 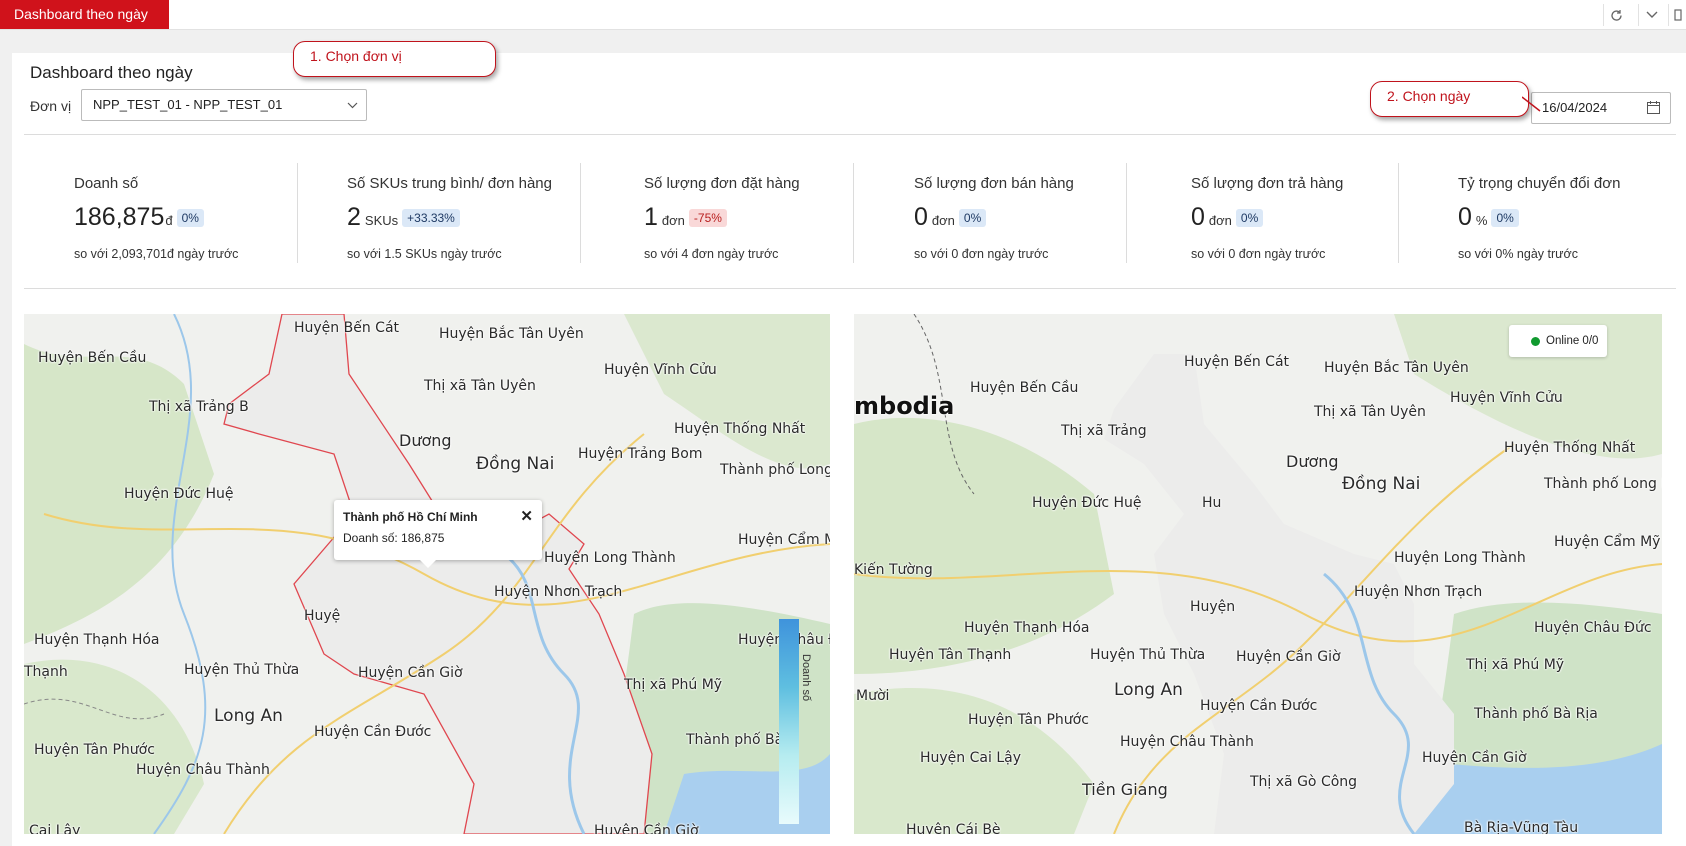 I want to click on kpi-compare: so với 0% ngày trước, so click(x=1518, y=254).